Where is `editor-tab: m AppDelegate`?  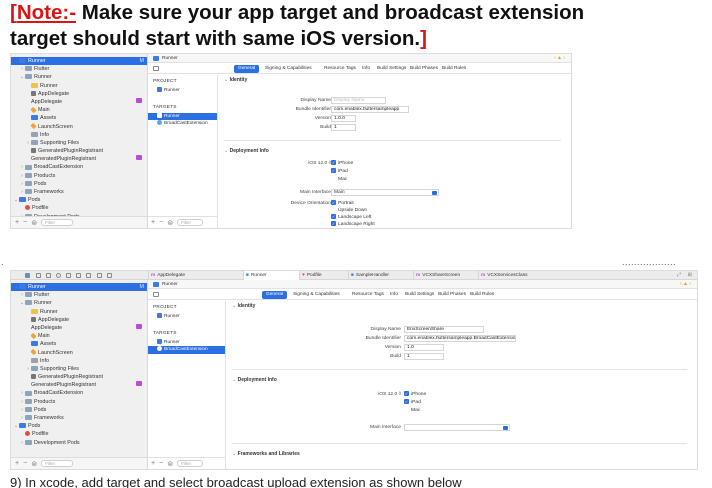
editor-tab: m AppDelegate is located at coordinates (195, 275).